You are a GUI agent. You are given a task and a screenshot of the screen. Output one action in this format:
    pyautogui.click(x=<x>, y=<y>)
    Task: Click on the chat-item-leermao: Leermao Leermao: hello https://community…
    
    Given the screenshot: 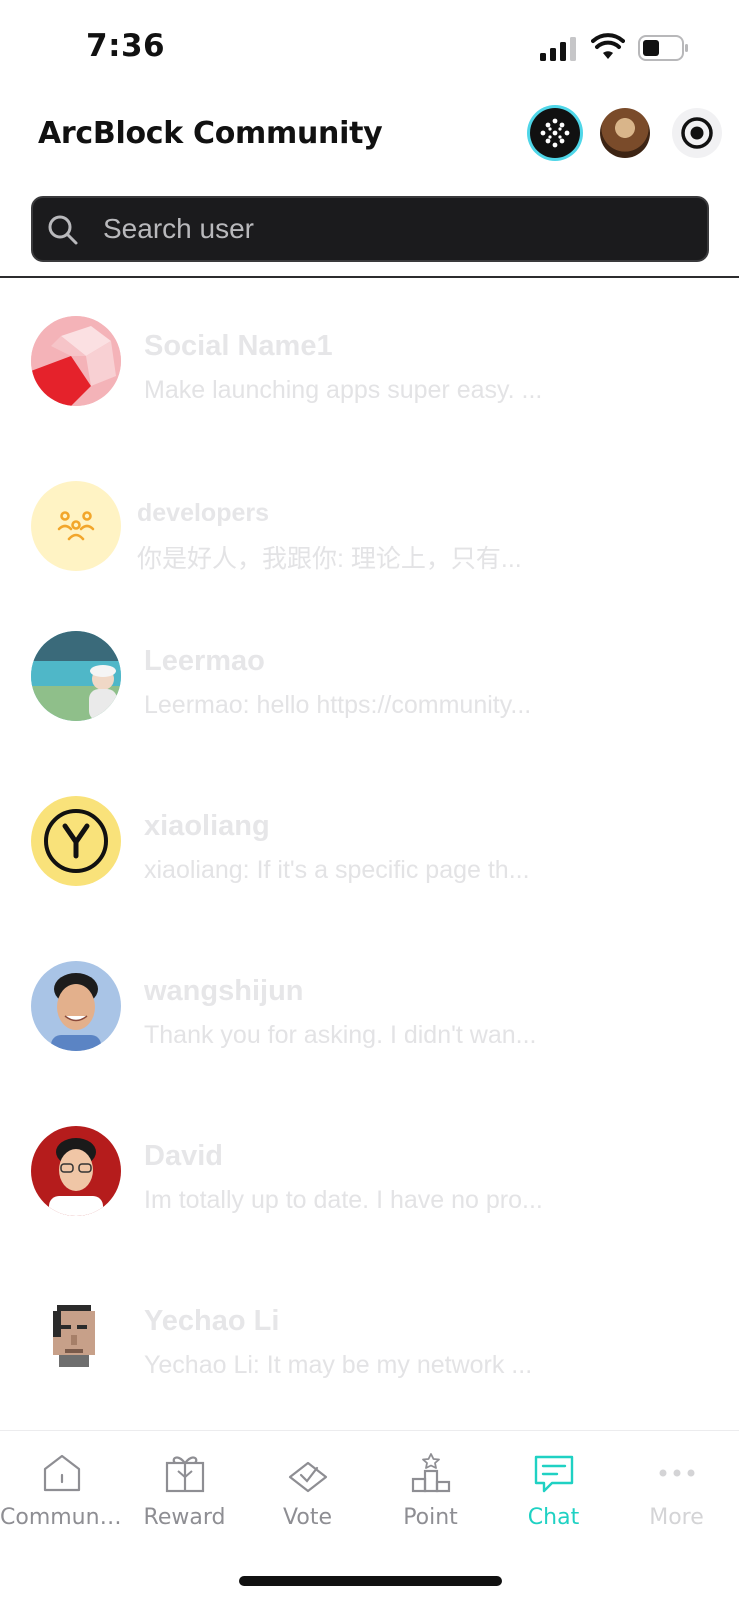 What is the action you would take?
    pyautogui.click(x=369, y=677)
    